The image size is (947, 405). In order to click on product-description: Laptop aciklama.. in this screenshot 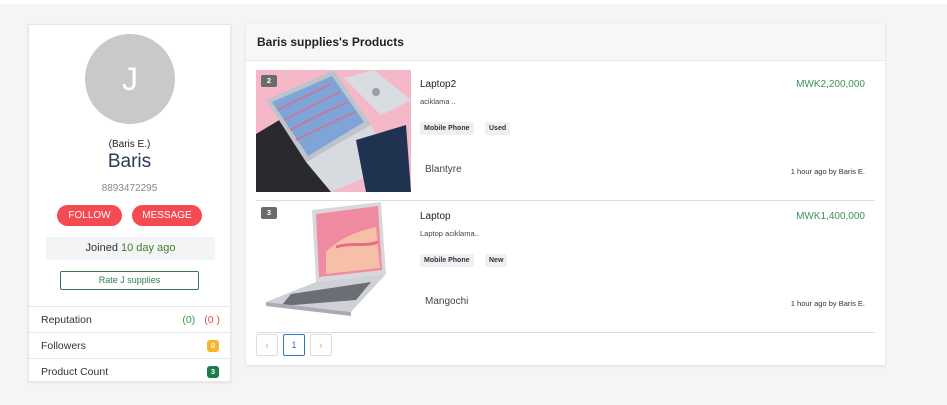, I will do `click(449, 233)`.